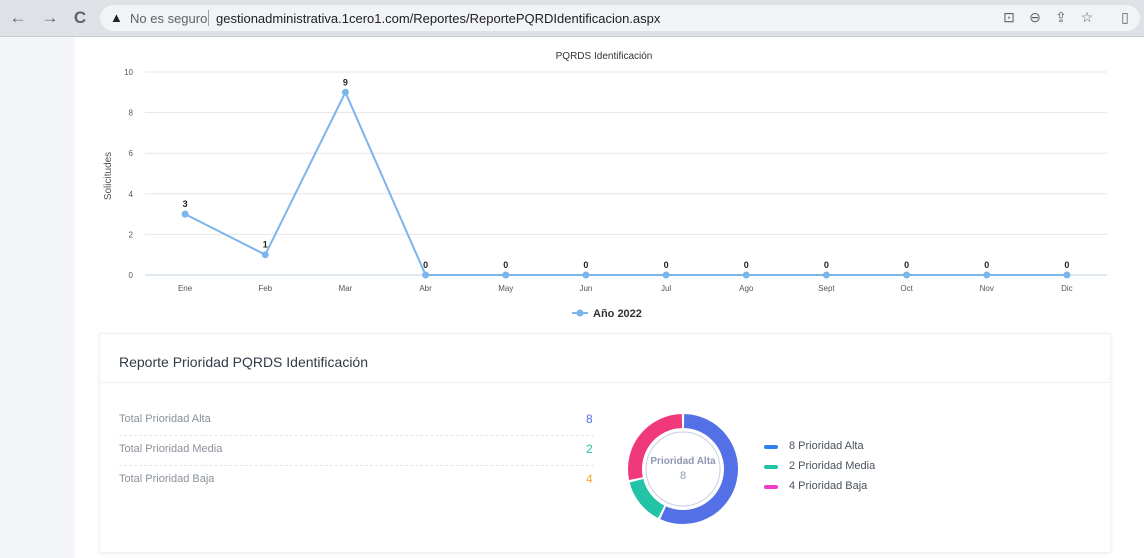  What do you see at coordinates (167, 479) in the screenshot?
I see `priority-label: Total Prioridad Baja` at bounding box center [167, 479].